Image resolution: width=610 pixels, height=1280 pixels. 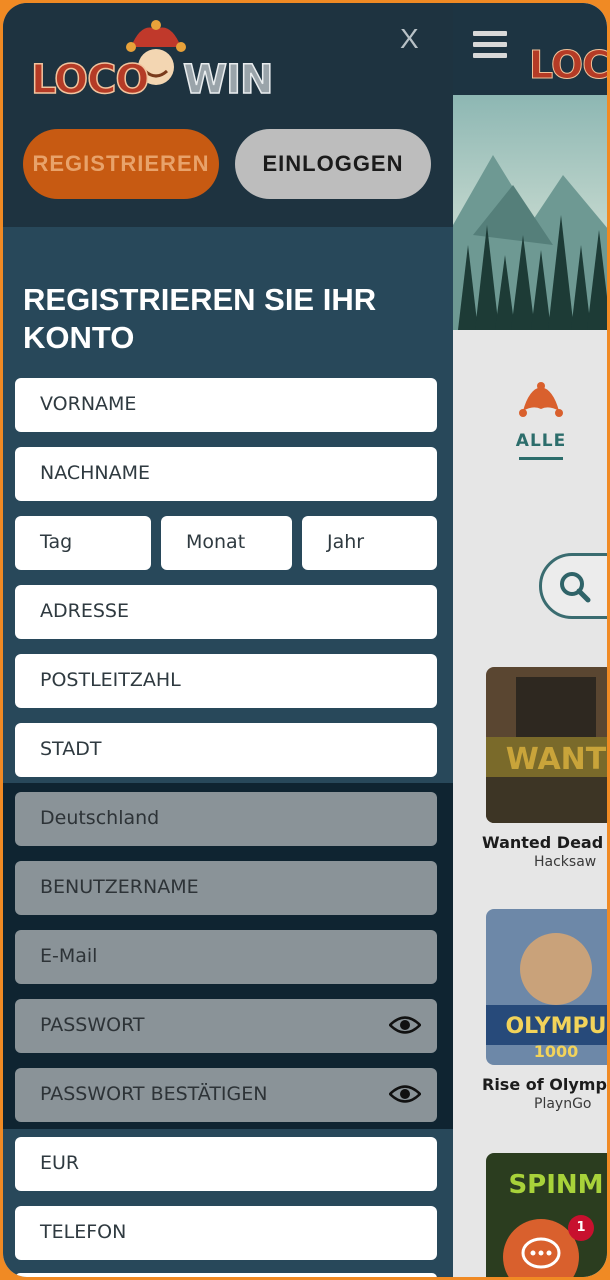 What do you see at coordinates (88, 404) in the screenshot?
I see `first-name-placeholder: VORNAME` at bounding box center [88, 404].